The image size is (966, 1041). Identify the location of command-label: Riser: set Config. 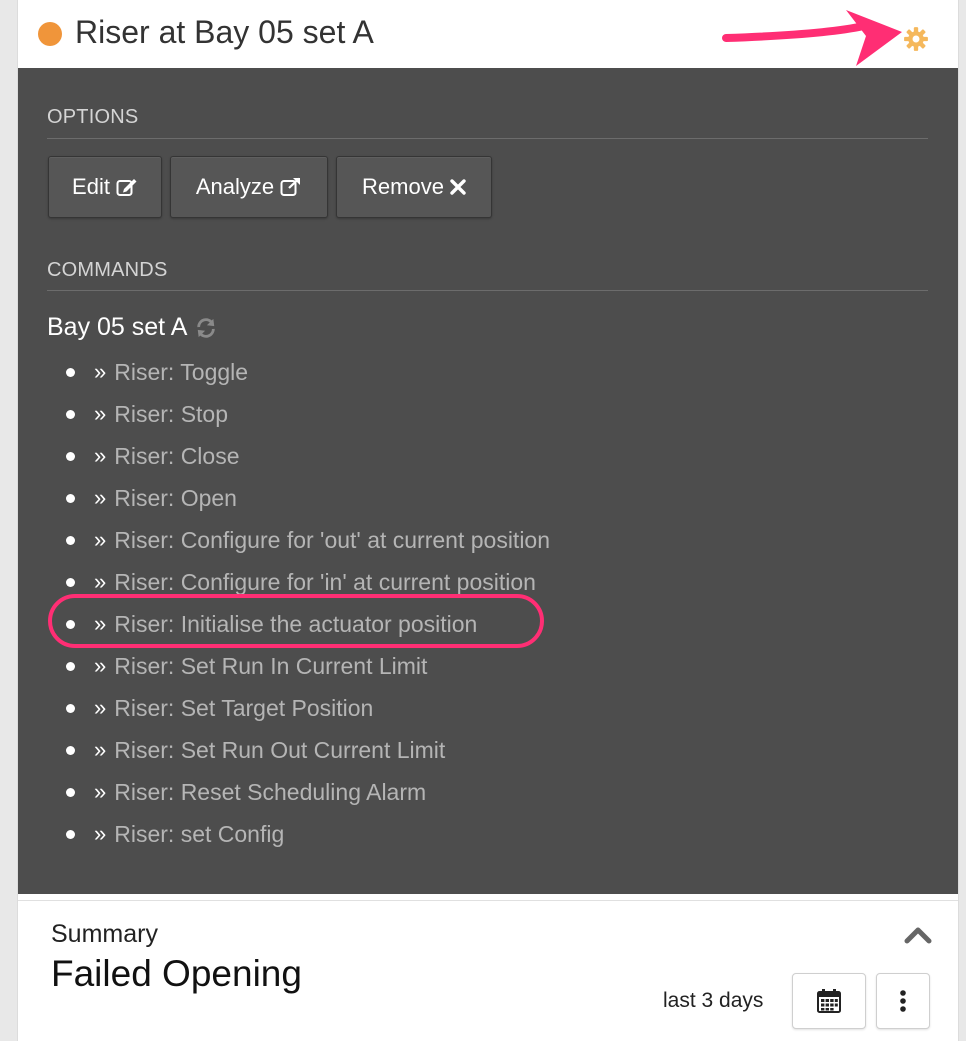
(199, 833).